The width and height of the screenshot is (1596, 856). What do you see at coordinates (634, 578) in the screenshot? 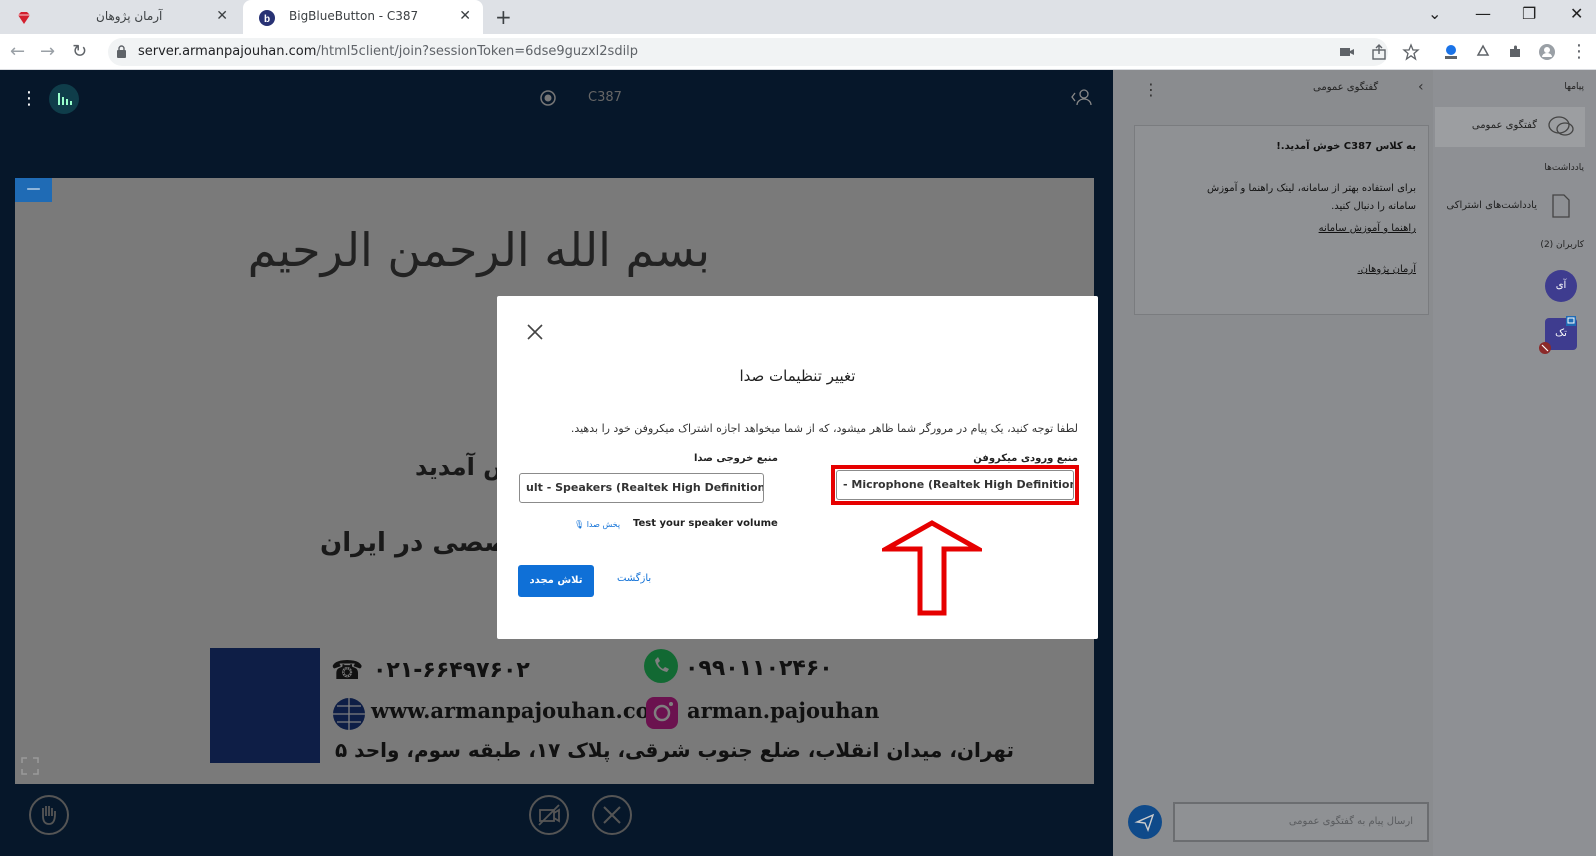
I see `back-link: بازگشت` at bounding box center [634, 578].